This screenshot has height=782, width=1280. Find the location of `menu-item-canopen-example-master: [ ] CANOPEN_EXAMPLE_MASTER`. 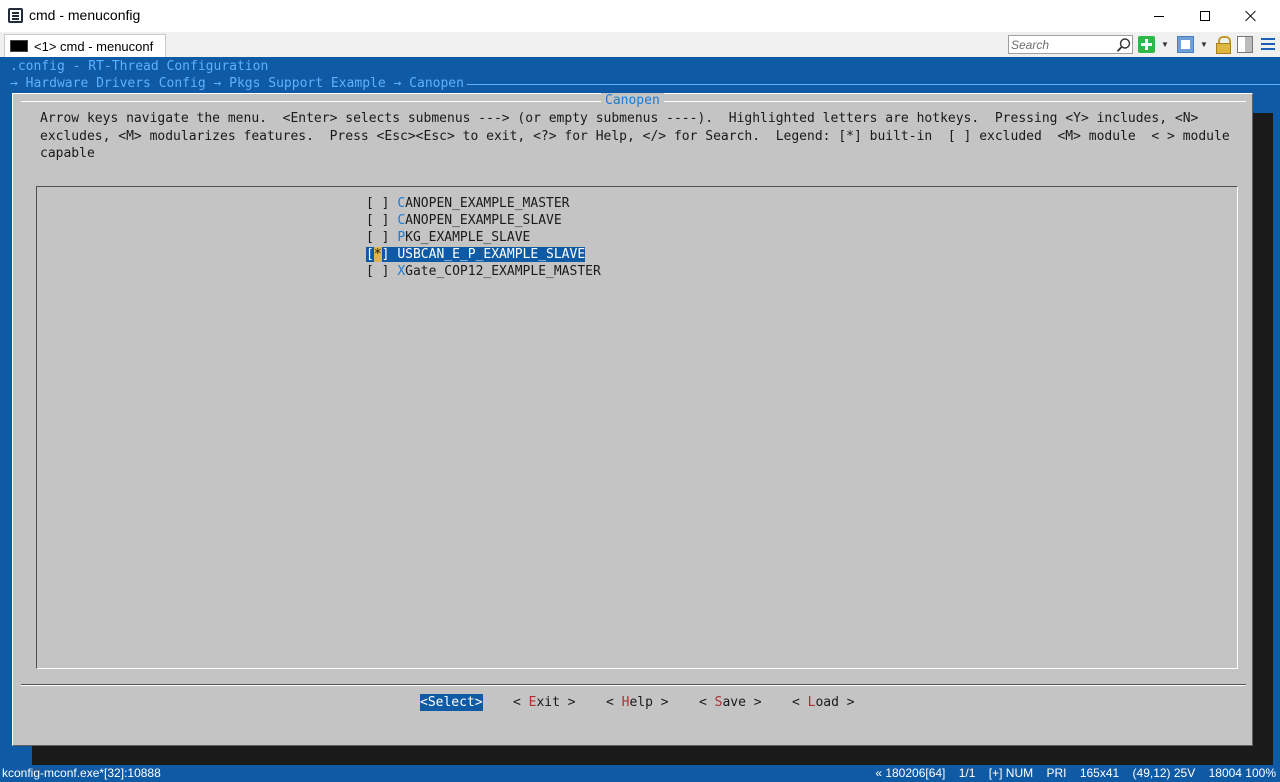

menu-item-canopen-example-master: [ ] CANOPEN_EXAMPLE_MASTER is located at coordinates (468, 203).